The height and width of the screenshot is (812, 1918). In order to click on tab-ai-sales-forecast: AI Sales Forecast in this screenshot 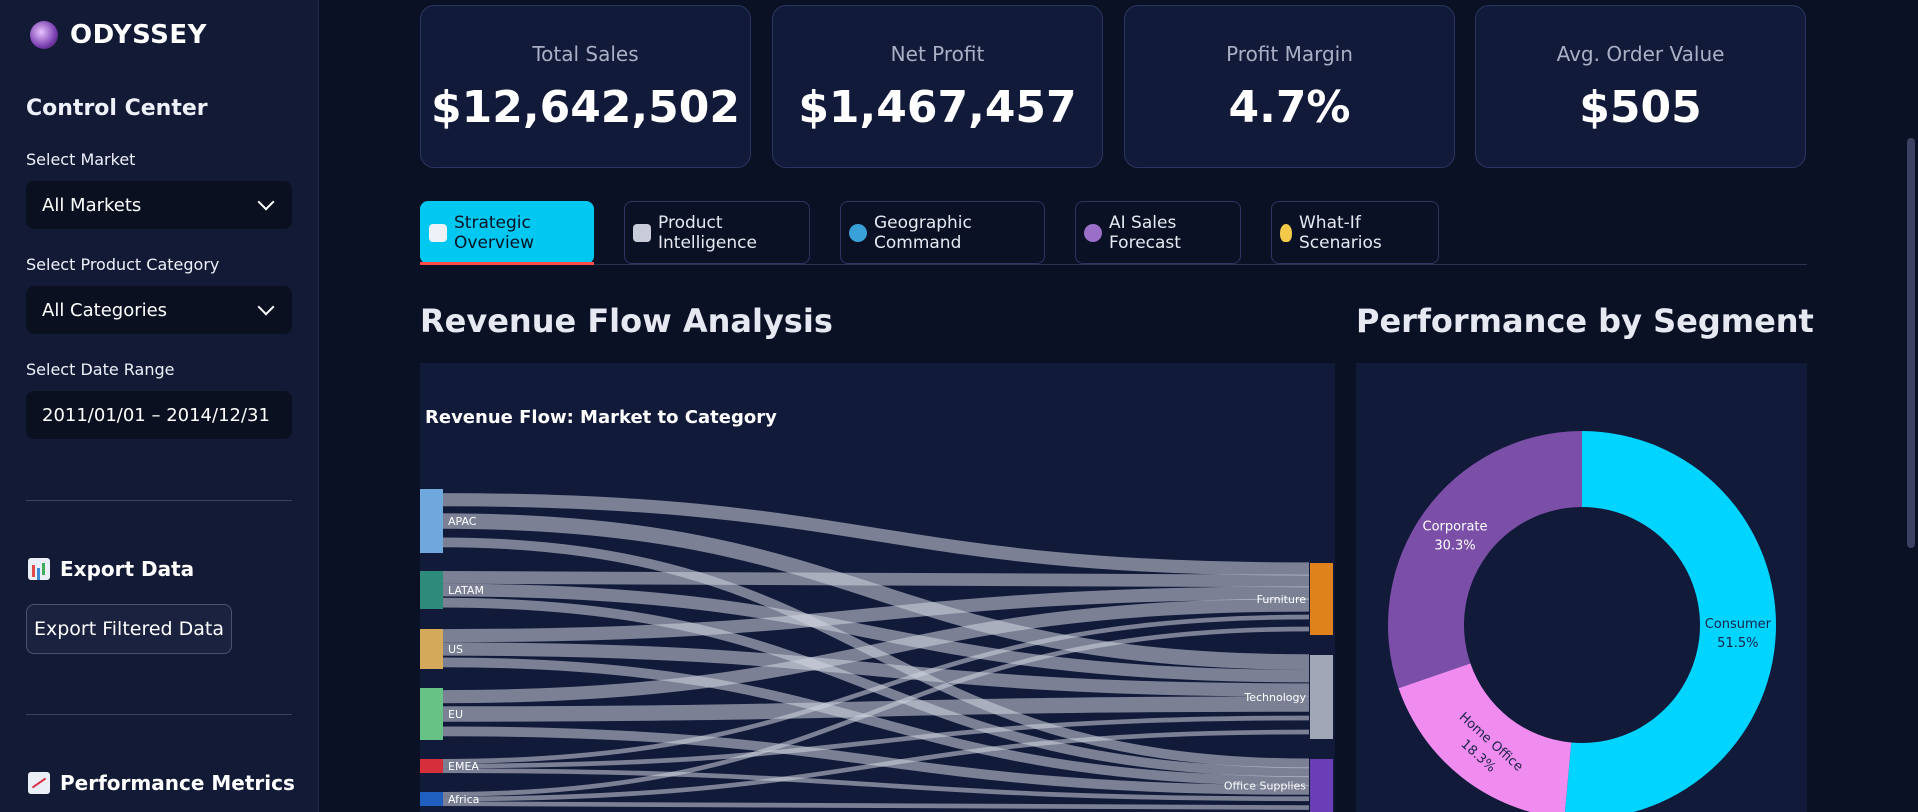, I will do `click(1158, 232)`.